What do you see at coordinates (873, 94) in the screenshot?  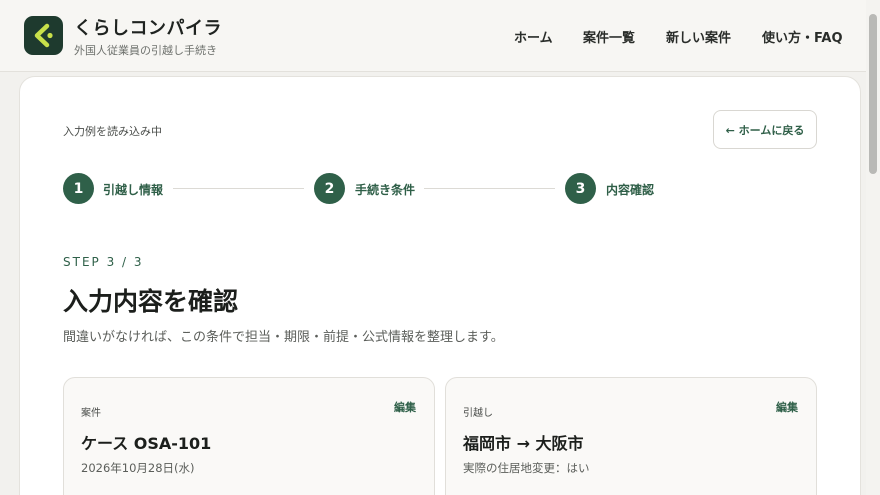 I see `scrollbar-thumb` at bounding box center [873, 94].